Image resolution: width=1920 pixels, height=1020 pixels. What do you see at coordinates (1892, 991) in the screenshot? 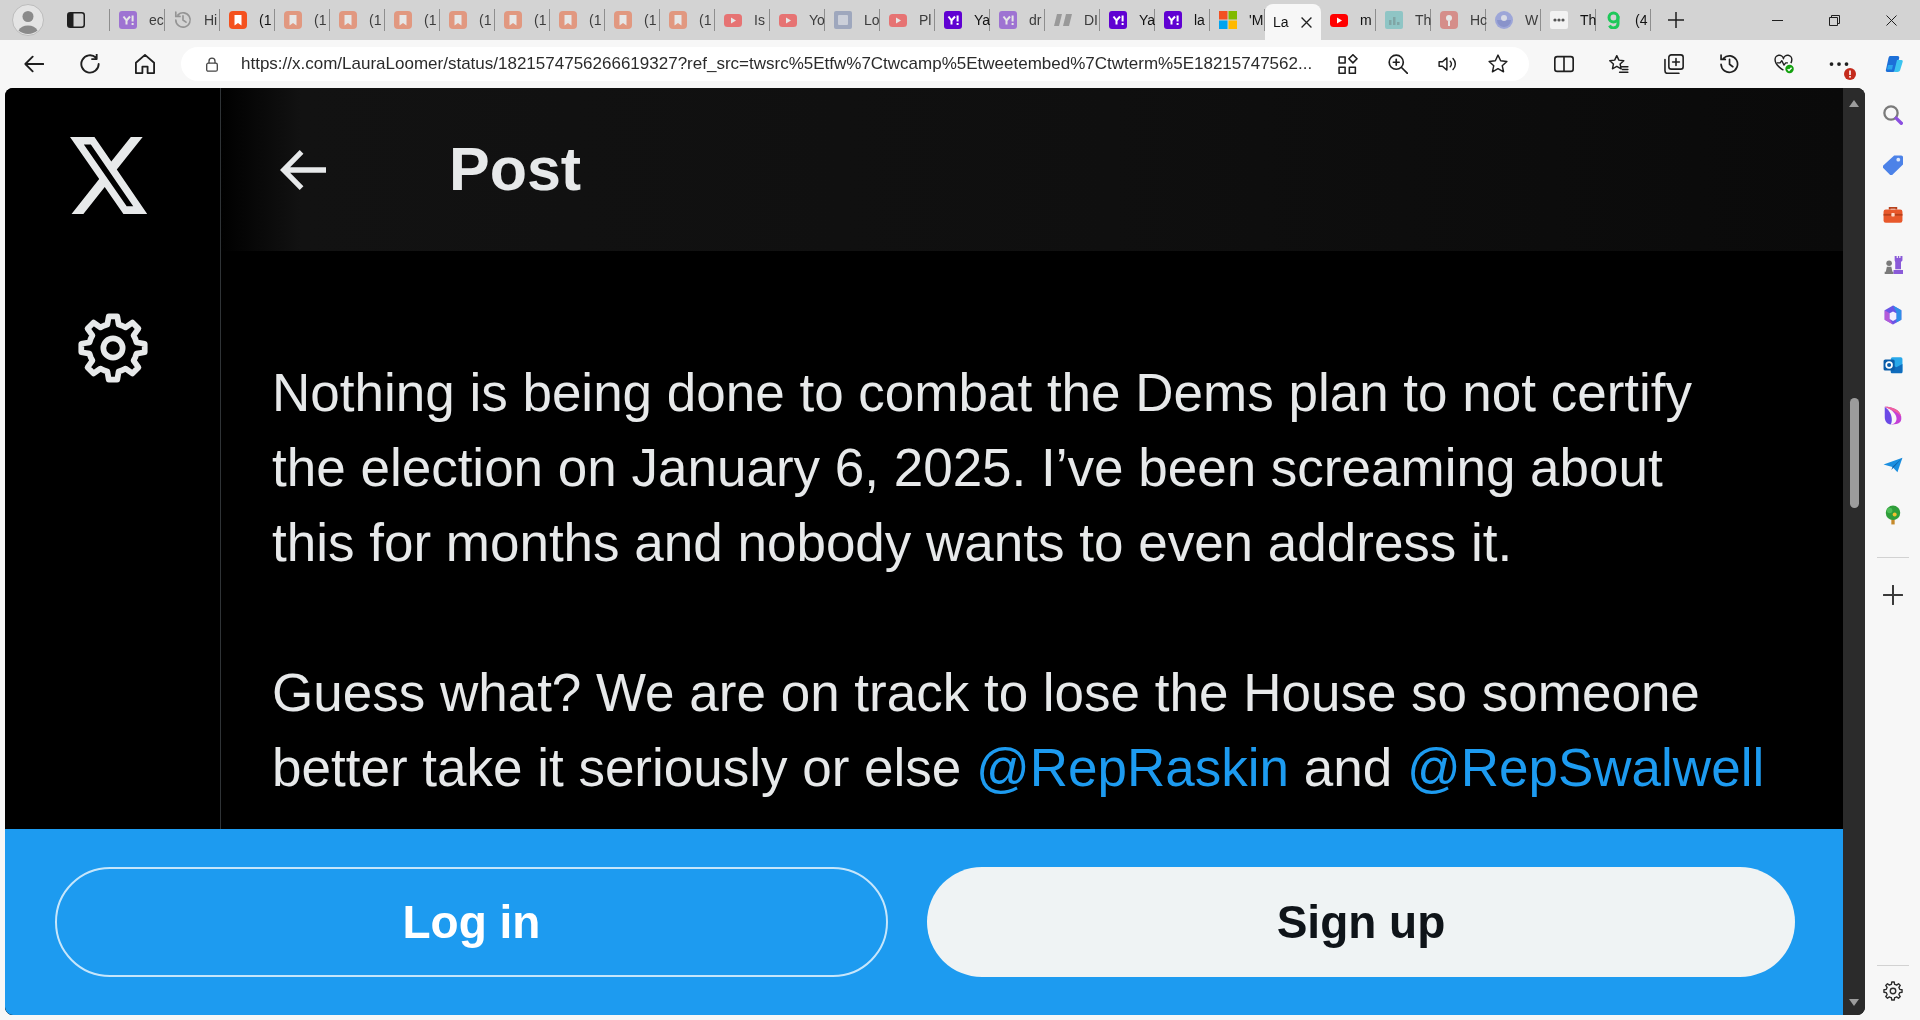
I see `settings-icon` at bounding box center [1892, 991].